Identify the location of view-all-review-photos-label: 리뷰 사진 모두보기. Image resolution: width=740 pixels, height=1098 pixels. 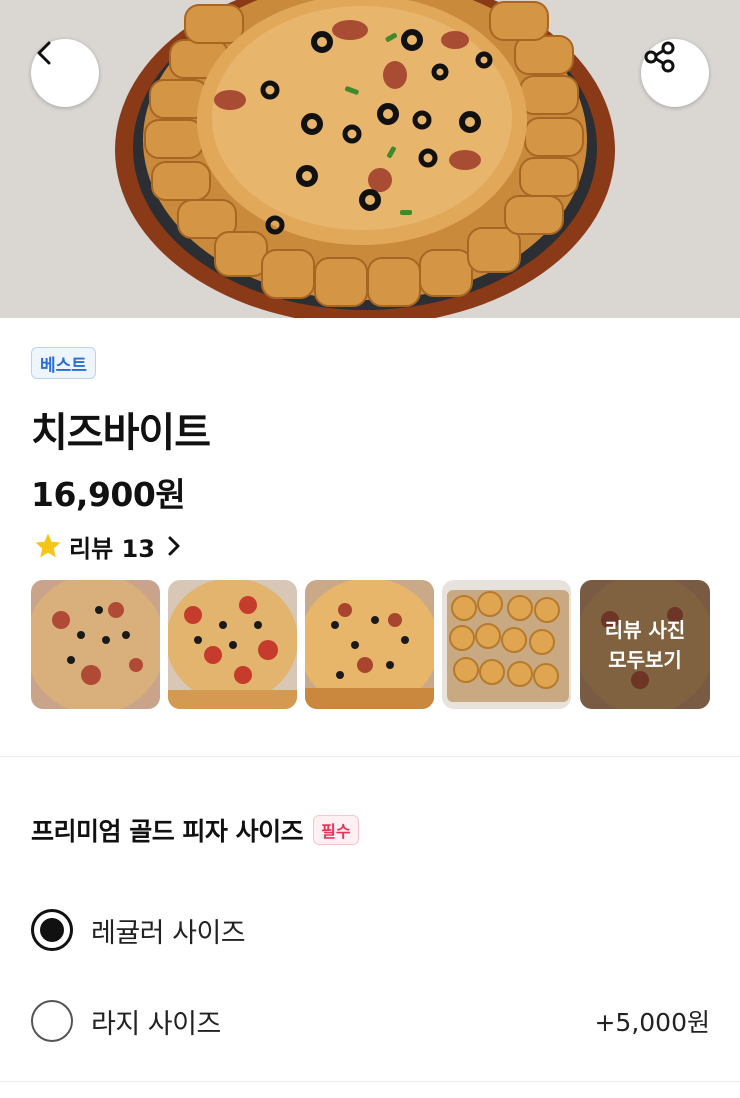
(645, 644).